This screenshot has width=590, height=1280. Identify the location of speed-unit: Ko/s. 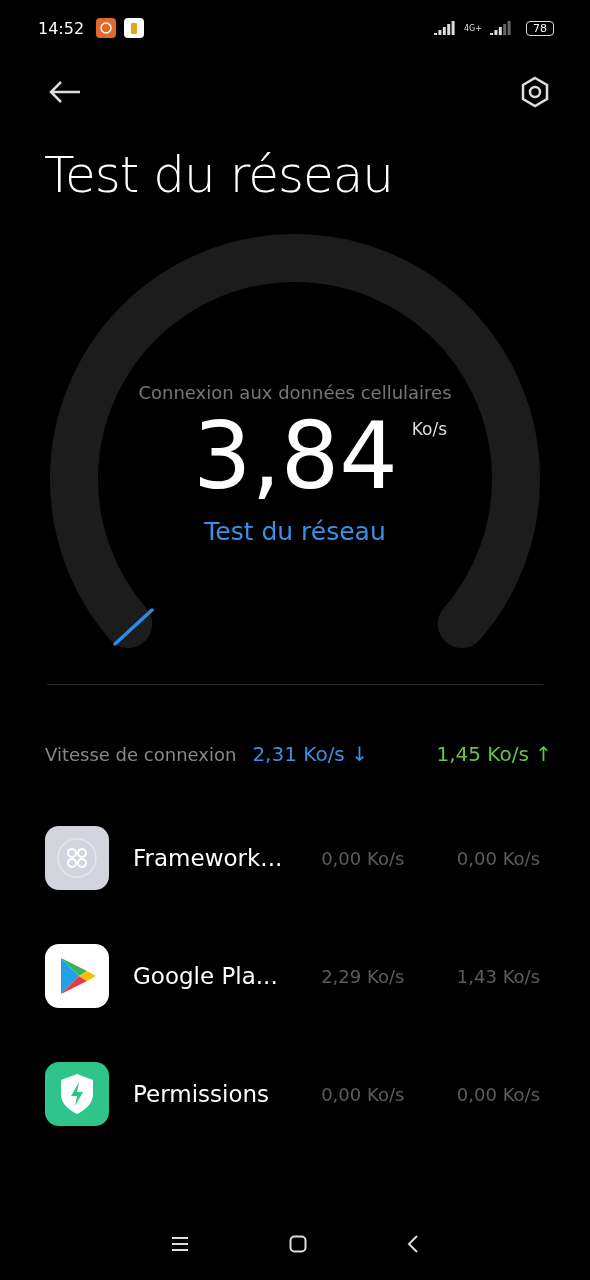
(429, 429).